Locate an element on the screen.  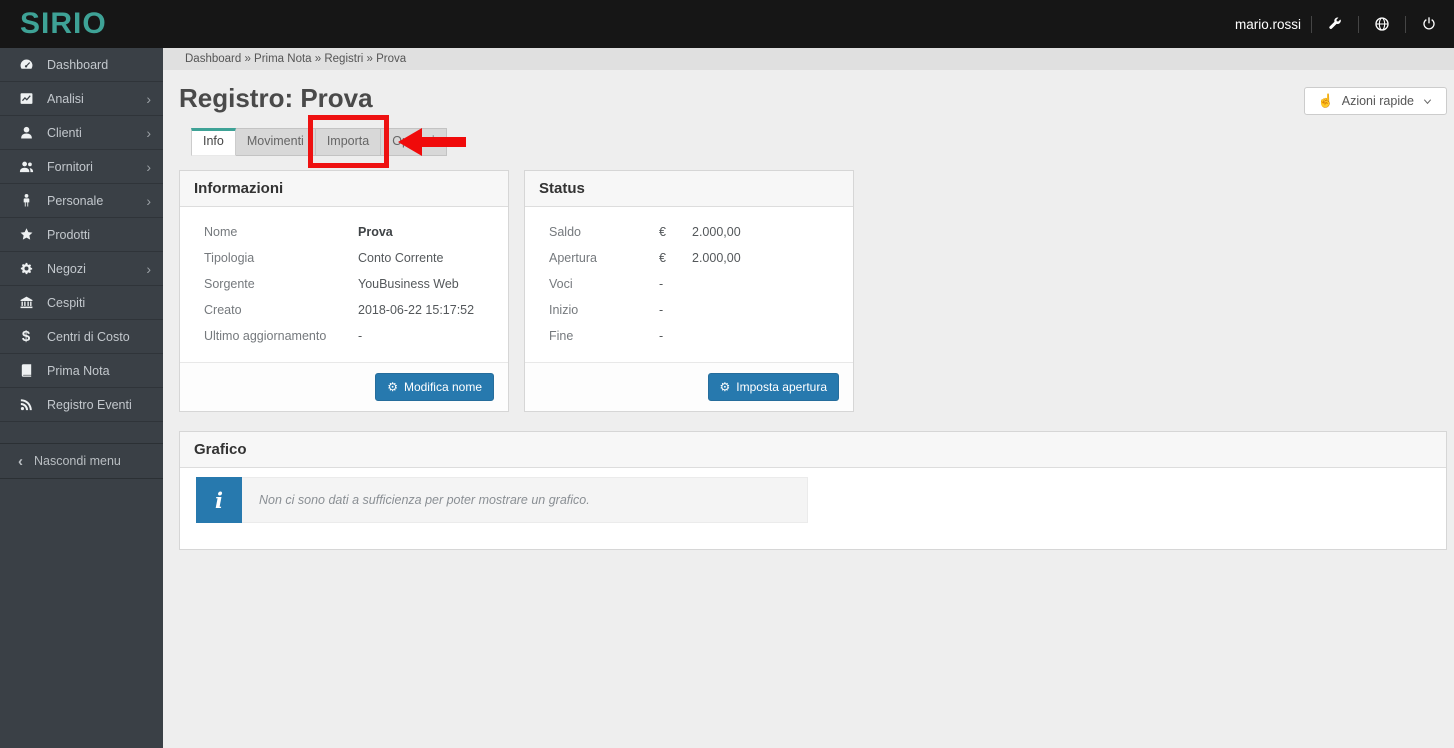
status-row: Inizio - is located at coordinates (694, 310).